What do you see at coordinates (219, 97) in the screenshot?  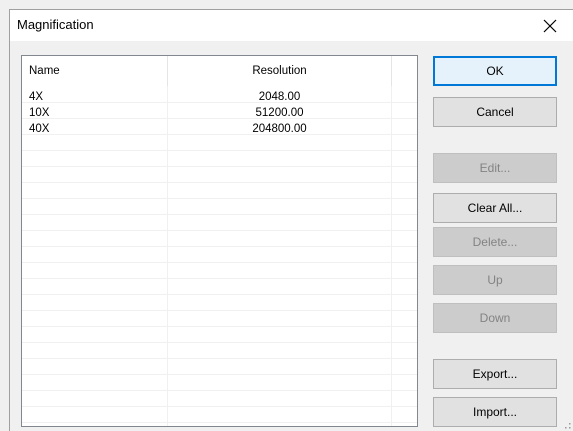 I see `table-row: 4X 2048.00` at bounding box center [219, 97].